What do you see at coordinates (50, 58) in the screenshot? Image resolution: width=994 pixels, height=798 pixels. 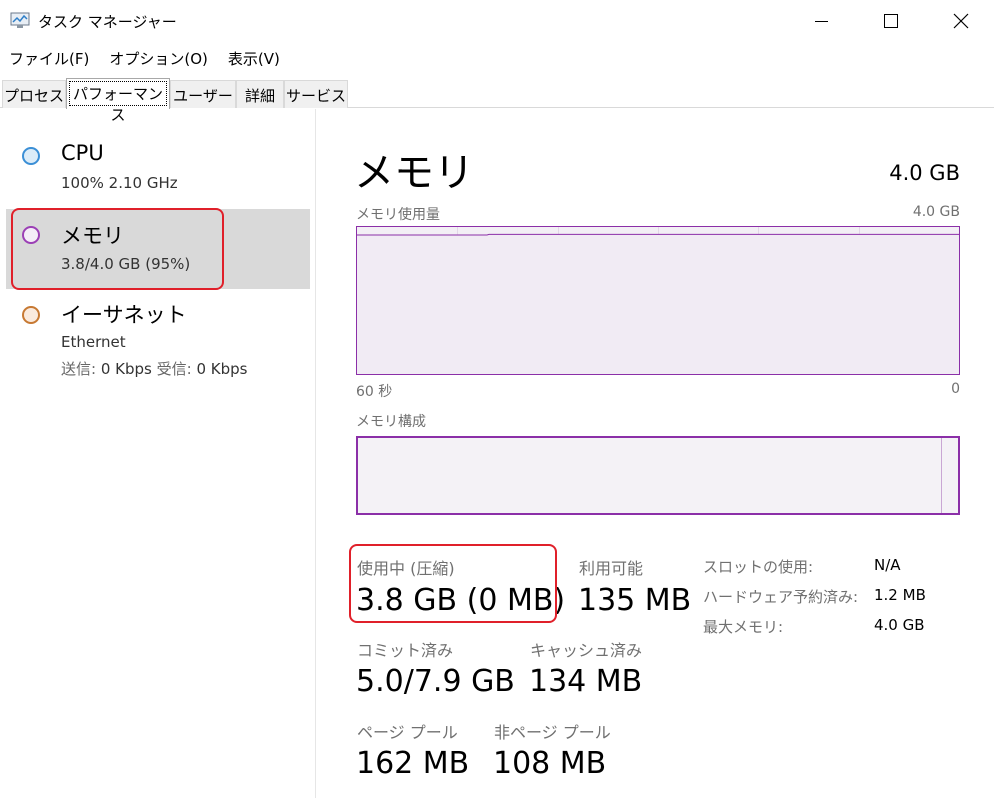 I see `menu-file: ファイル(F)` at bounding box center [50, 58].